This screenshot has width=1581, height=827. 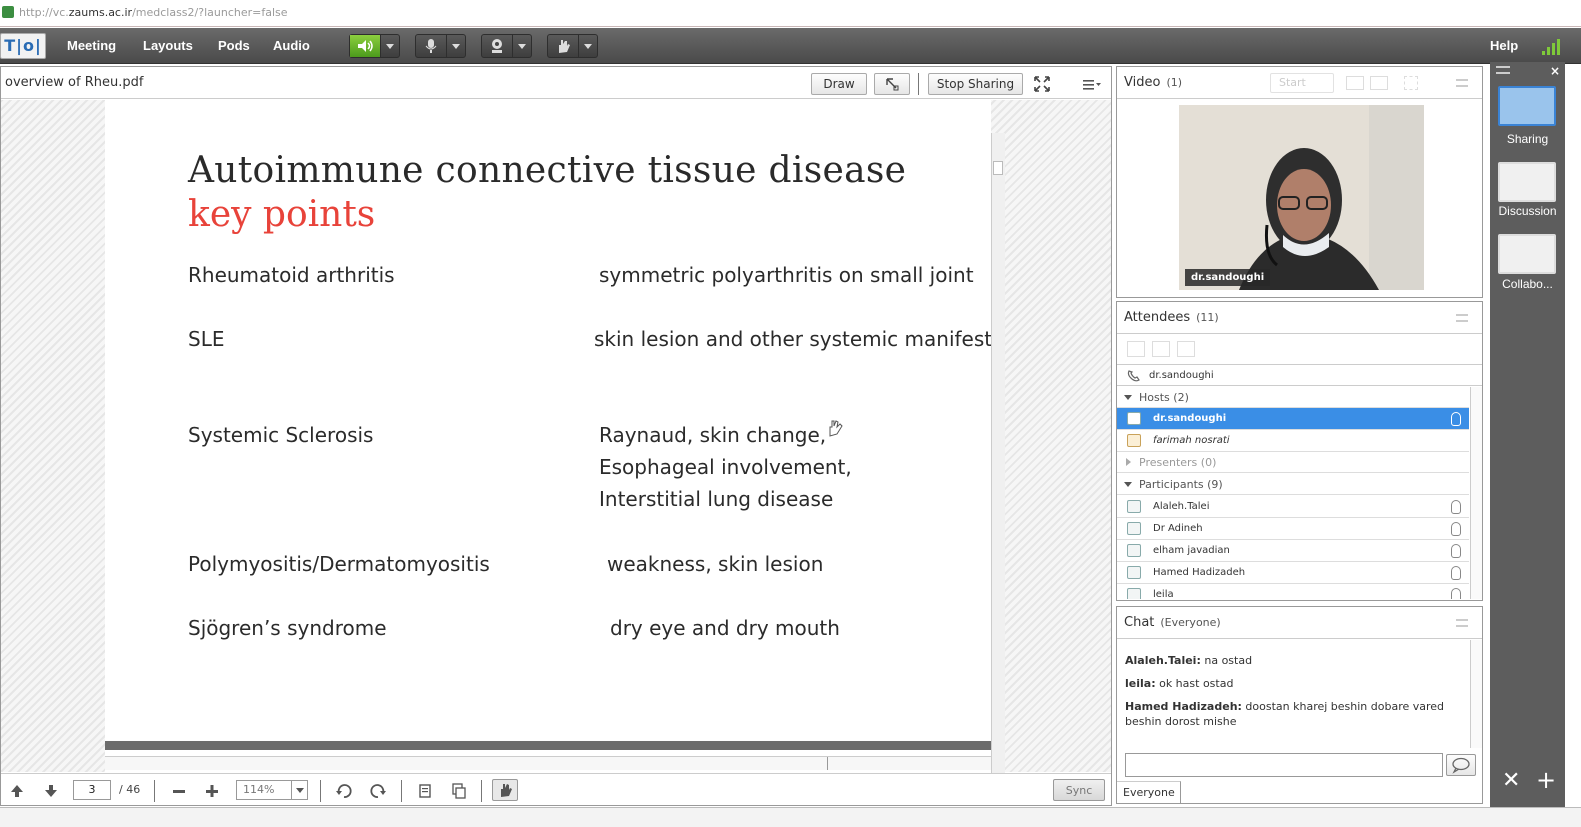 What do you see at coordinates (378, 791) in the screenshot?
I see `rotate-right-icon` at bounding box center [378, 791].